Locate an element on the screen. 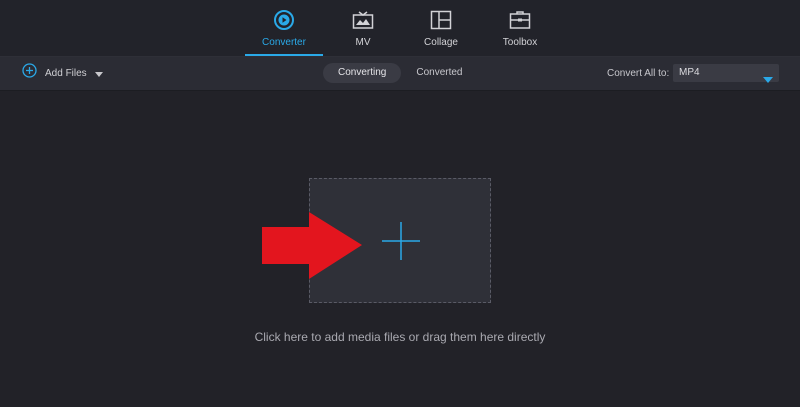  dropdown-arrow-icon is located at coordinates (768, 79).